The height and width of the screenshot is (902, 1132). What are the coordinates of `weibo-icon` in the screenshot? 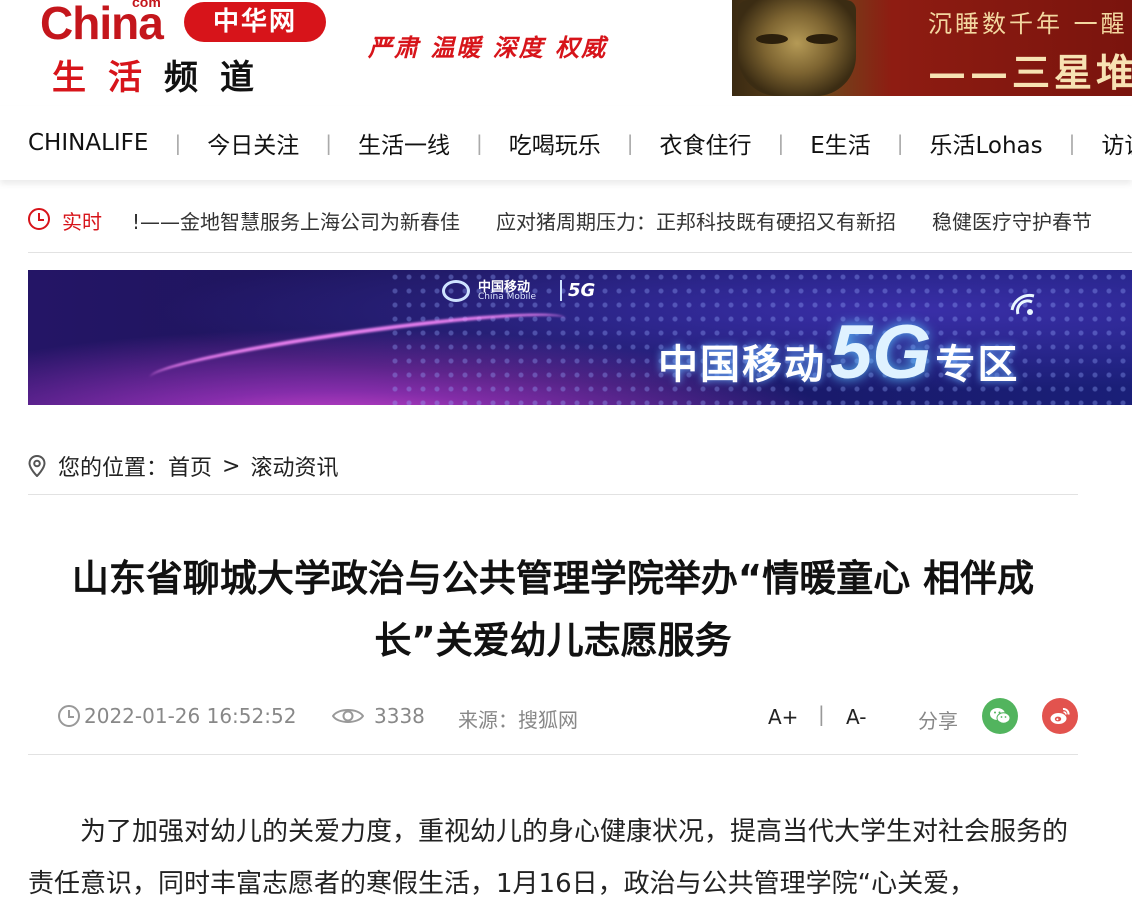 It's located at (1060, 716).